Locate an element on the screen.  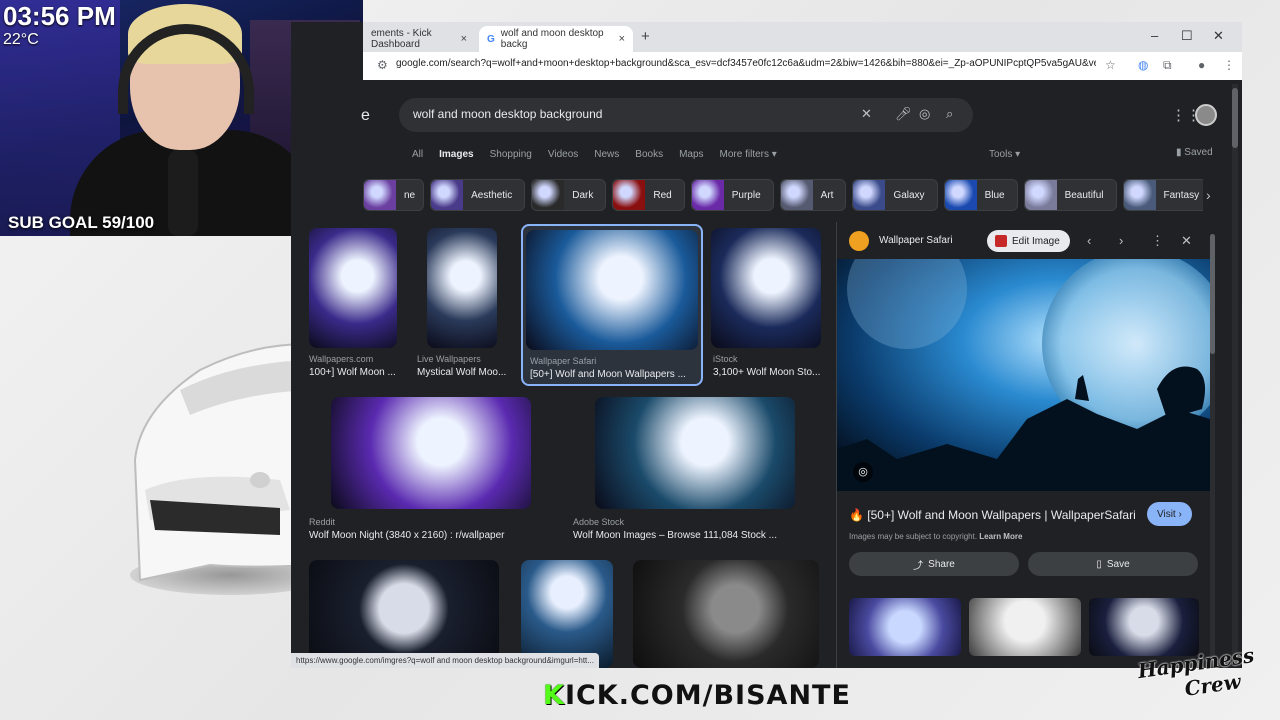
mic-icon: 🎤︎ is located at coordinates (903, 114).